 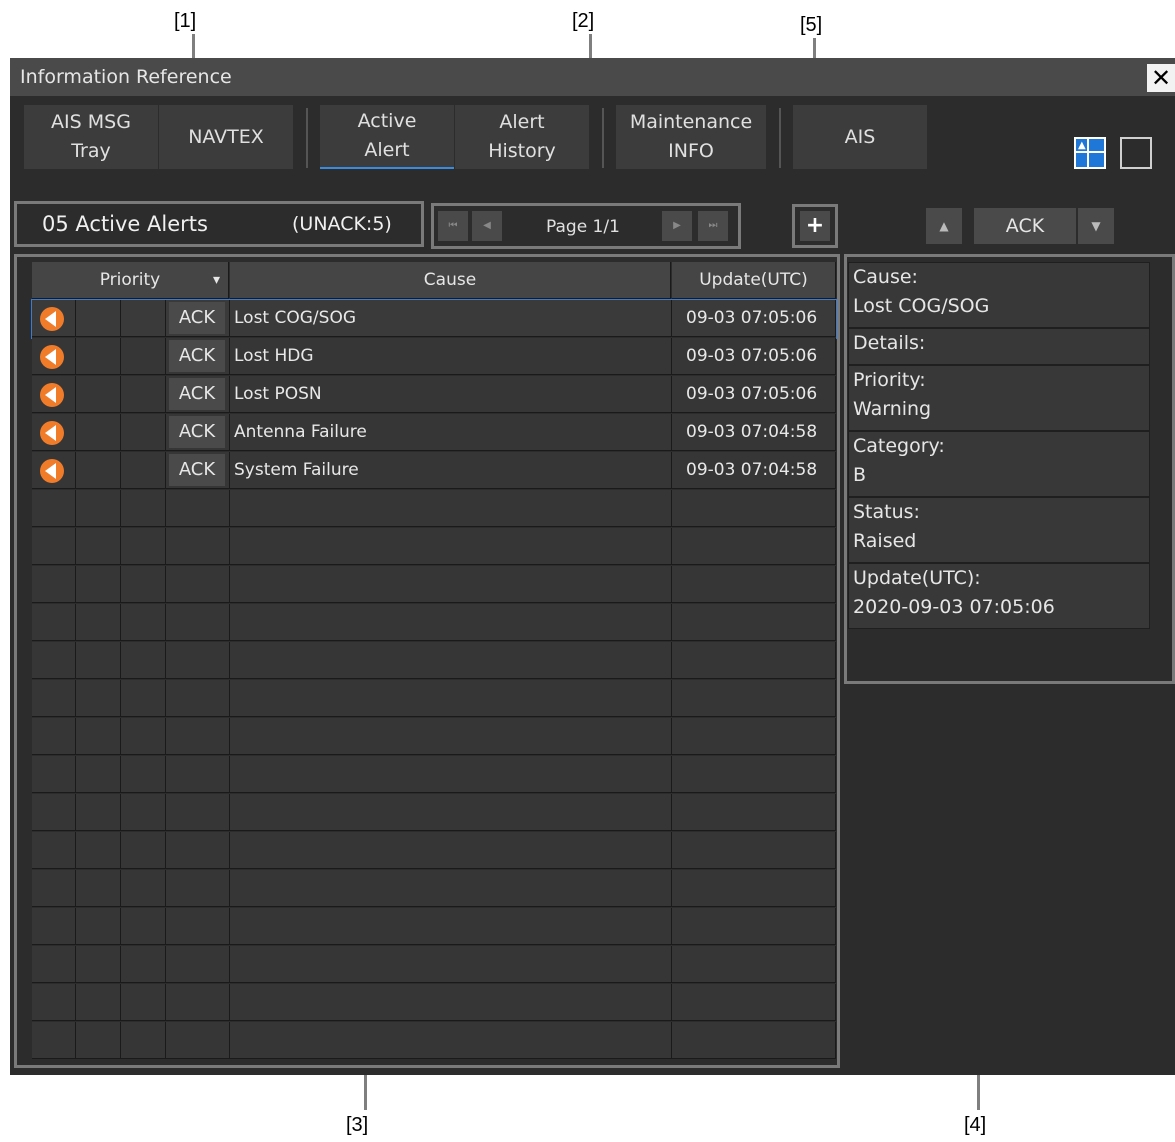 What do you see at coordinates (125, 224) in the screenshot?
I see `active-alerts-count: 05 Active Alerts` at bounding box center [125, 224].